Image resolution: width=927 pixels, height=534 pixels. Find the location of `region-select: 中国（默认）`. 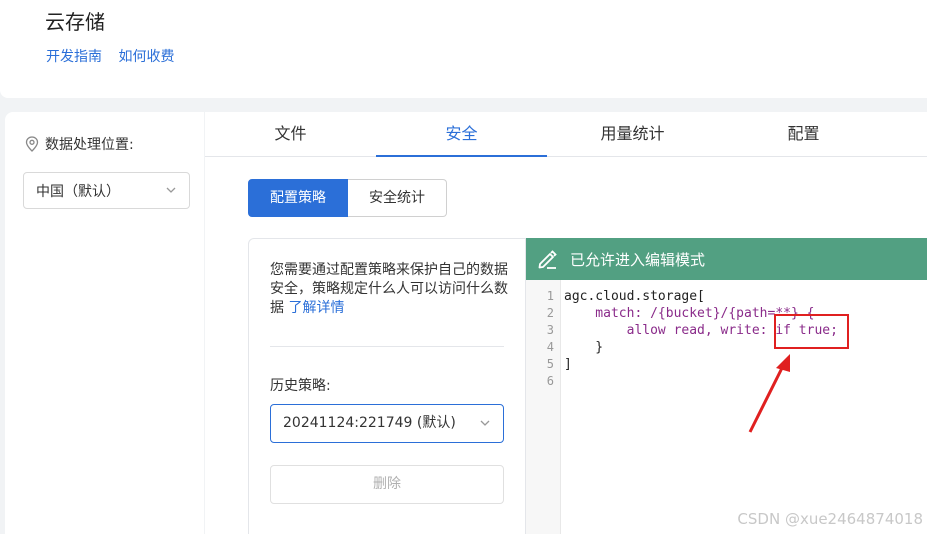

region-select: 中国（默认） is located at coordinates (106, 190).